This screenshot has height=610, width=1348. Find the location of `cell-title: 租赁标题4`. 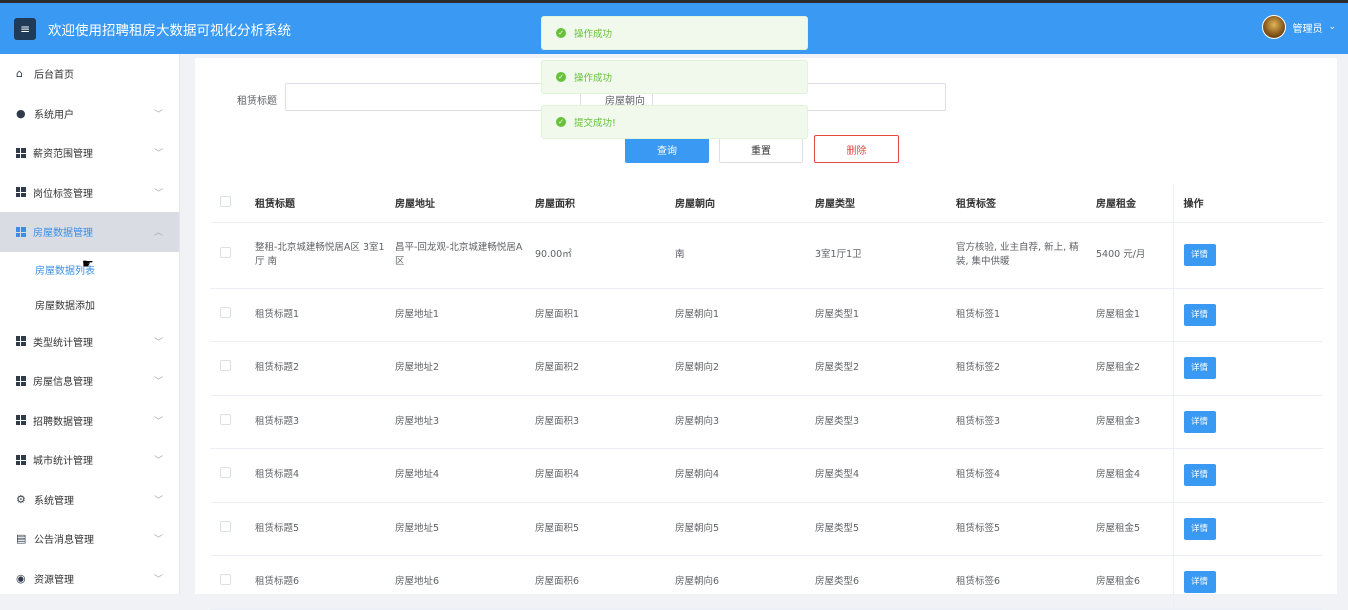

cell-title: 租赁标题4 is located at coordinates (315, 475).